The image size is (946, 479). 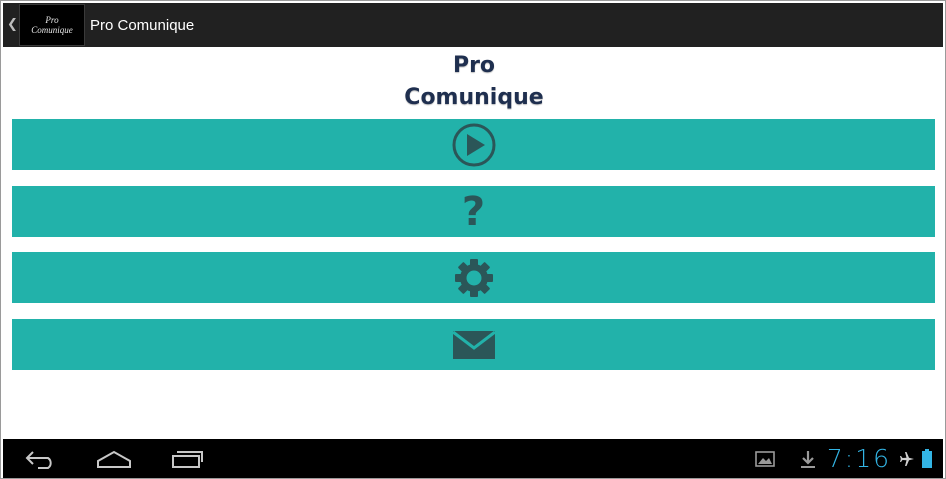 I want to click on recent-apps-icon, so click(x=187, y=459).